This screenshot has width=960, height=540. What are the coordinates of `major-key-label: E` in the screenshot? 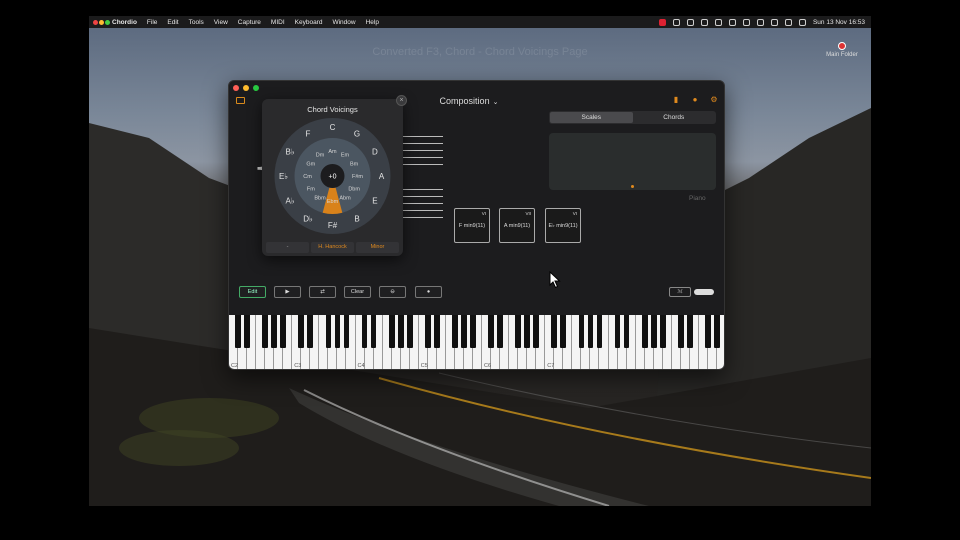 It's located at (374, 201).